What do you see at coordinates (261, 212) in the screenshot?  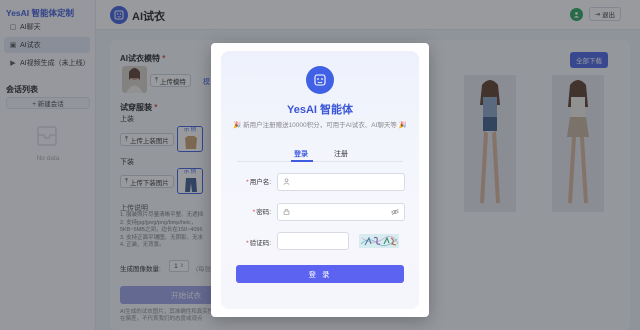 I see `password-label: *密码:` at bounding box center [261, 212].